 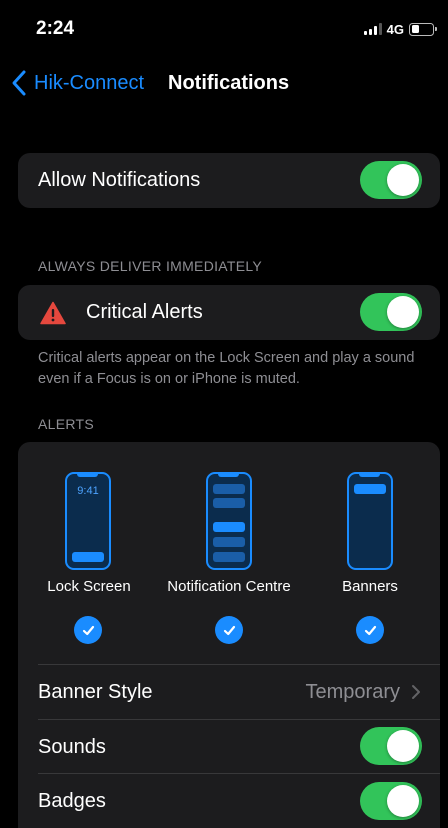 I want to click on critical-alerts-toggle, so click(x=391, y=312).